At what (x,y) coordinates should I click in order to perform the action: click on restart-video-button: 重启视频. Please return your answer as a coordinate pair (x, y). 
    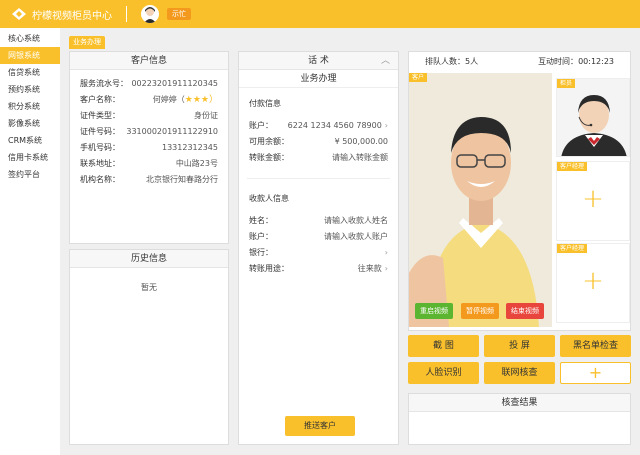
    Looking at the image, I should click on (434, 311).